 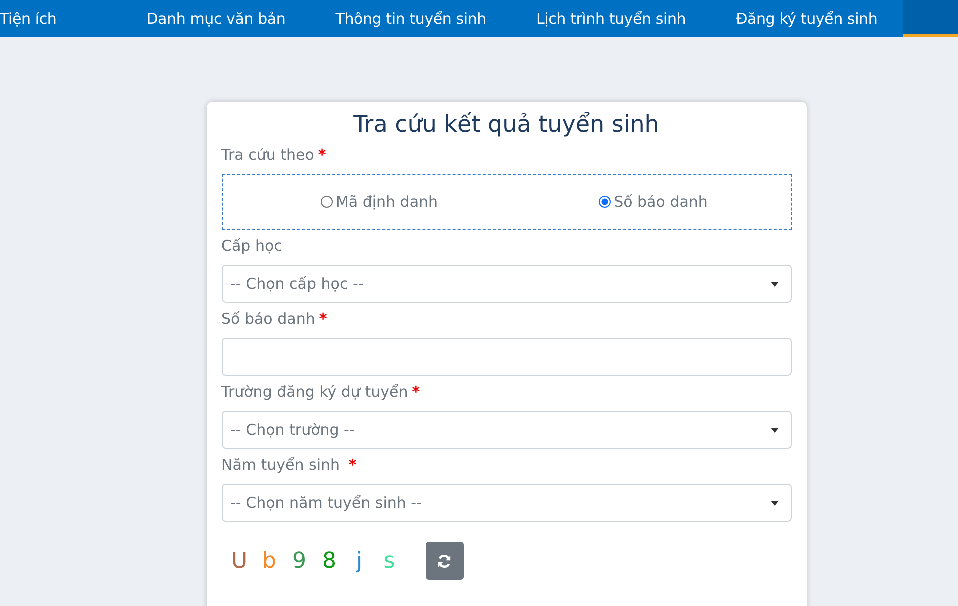 What do you see at coordinates (930, 18) in the screenshot?
I see `active-tab-marker` at bounding box center [930, 18].